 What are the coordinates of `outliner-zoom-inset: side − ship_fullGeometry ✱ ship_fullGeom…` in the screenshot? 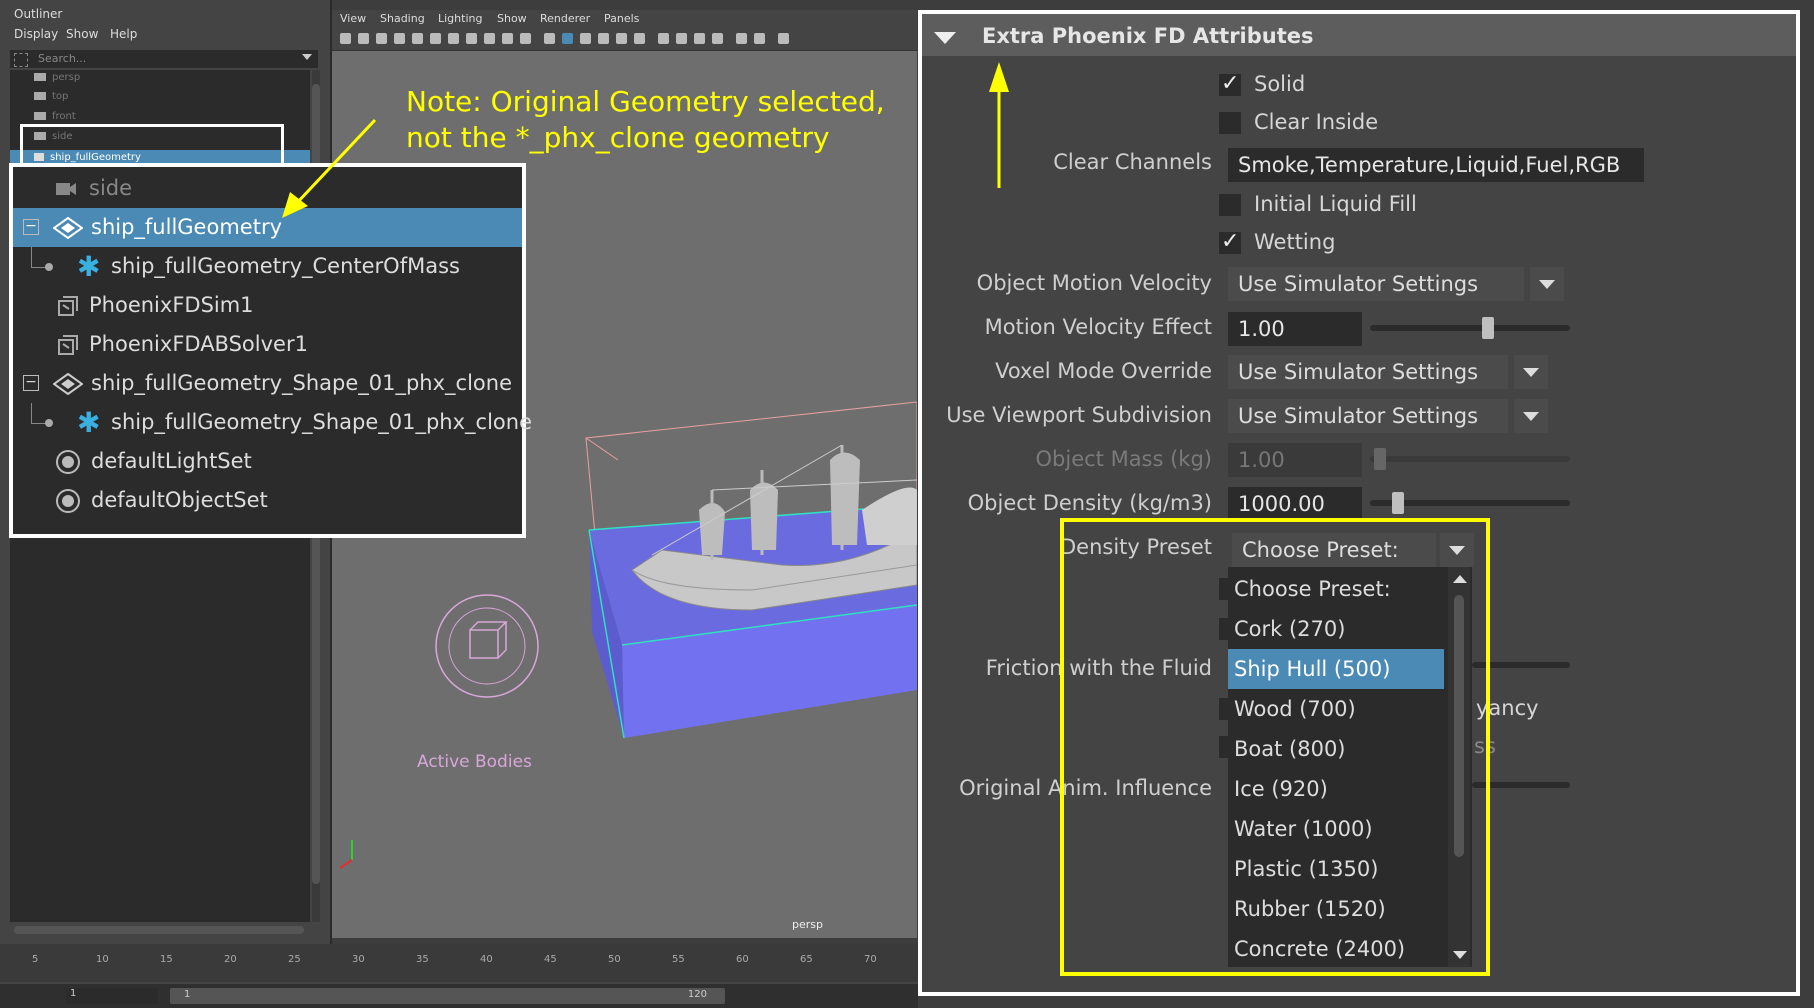 It's located at (270, 350).